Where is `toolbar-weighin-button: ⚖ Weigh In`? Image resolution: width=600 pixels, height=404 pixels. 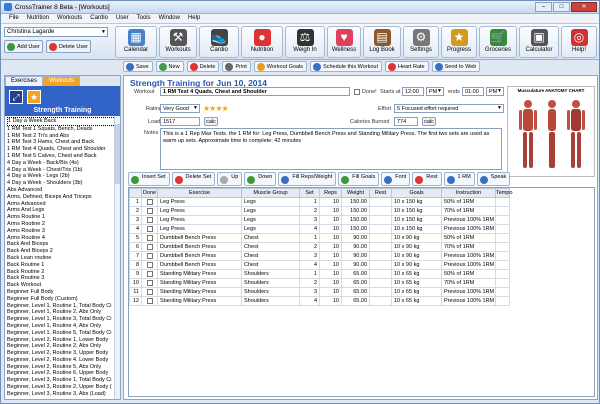
toolbar-weighin-button: ⚖ Weigh In is located at coordinates (305, 42).